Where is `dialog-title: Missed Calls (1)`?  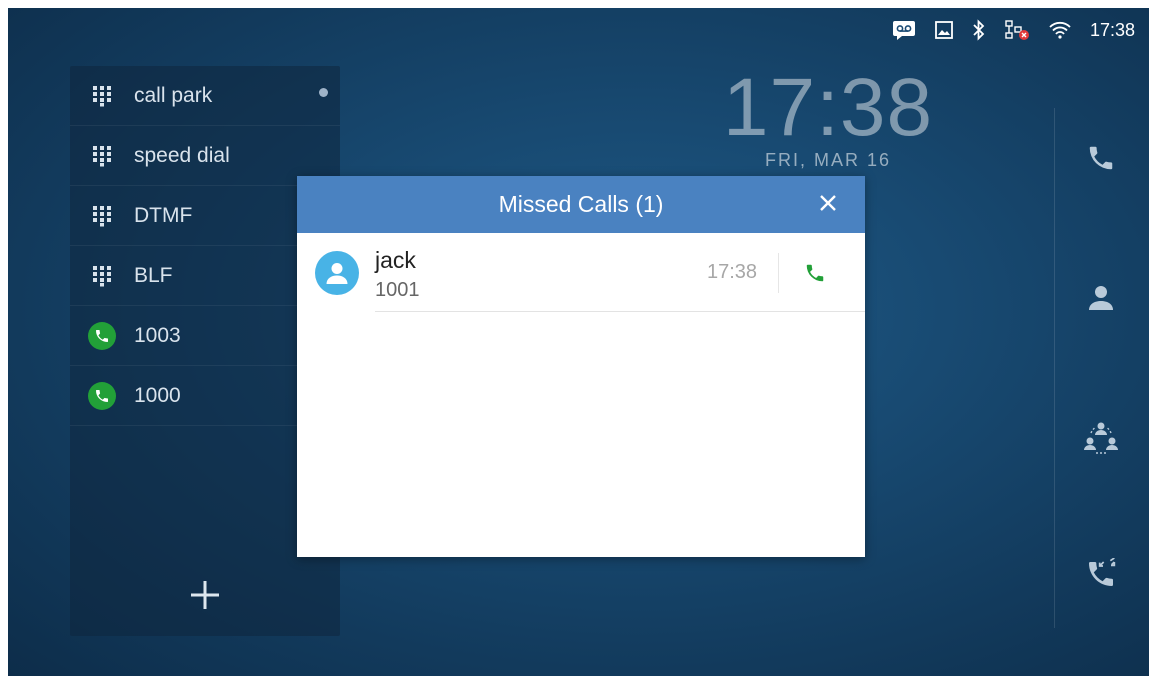
dialog-title: Missed Calls (1) is located at coordinates (581, 204).